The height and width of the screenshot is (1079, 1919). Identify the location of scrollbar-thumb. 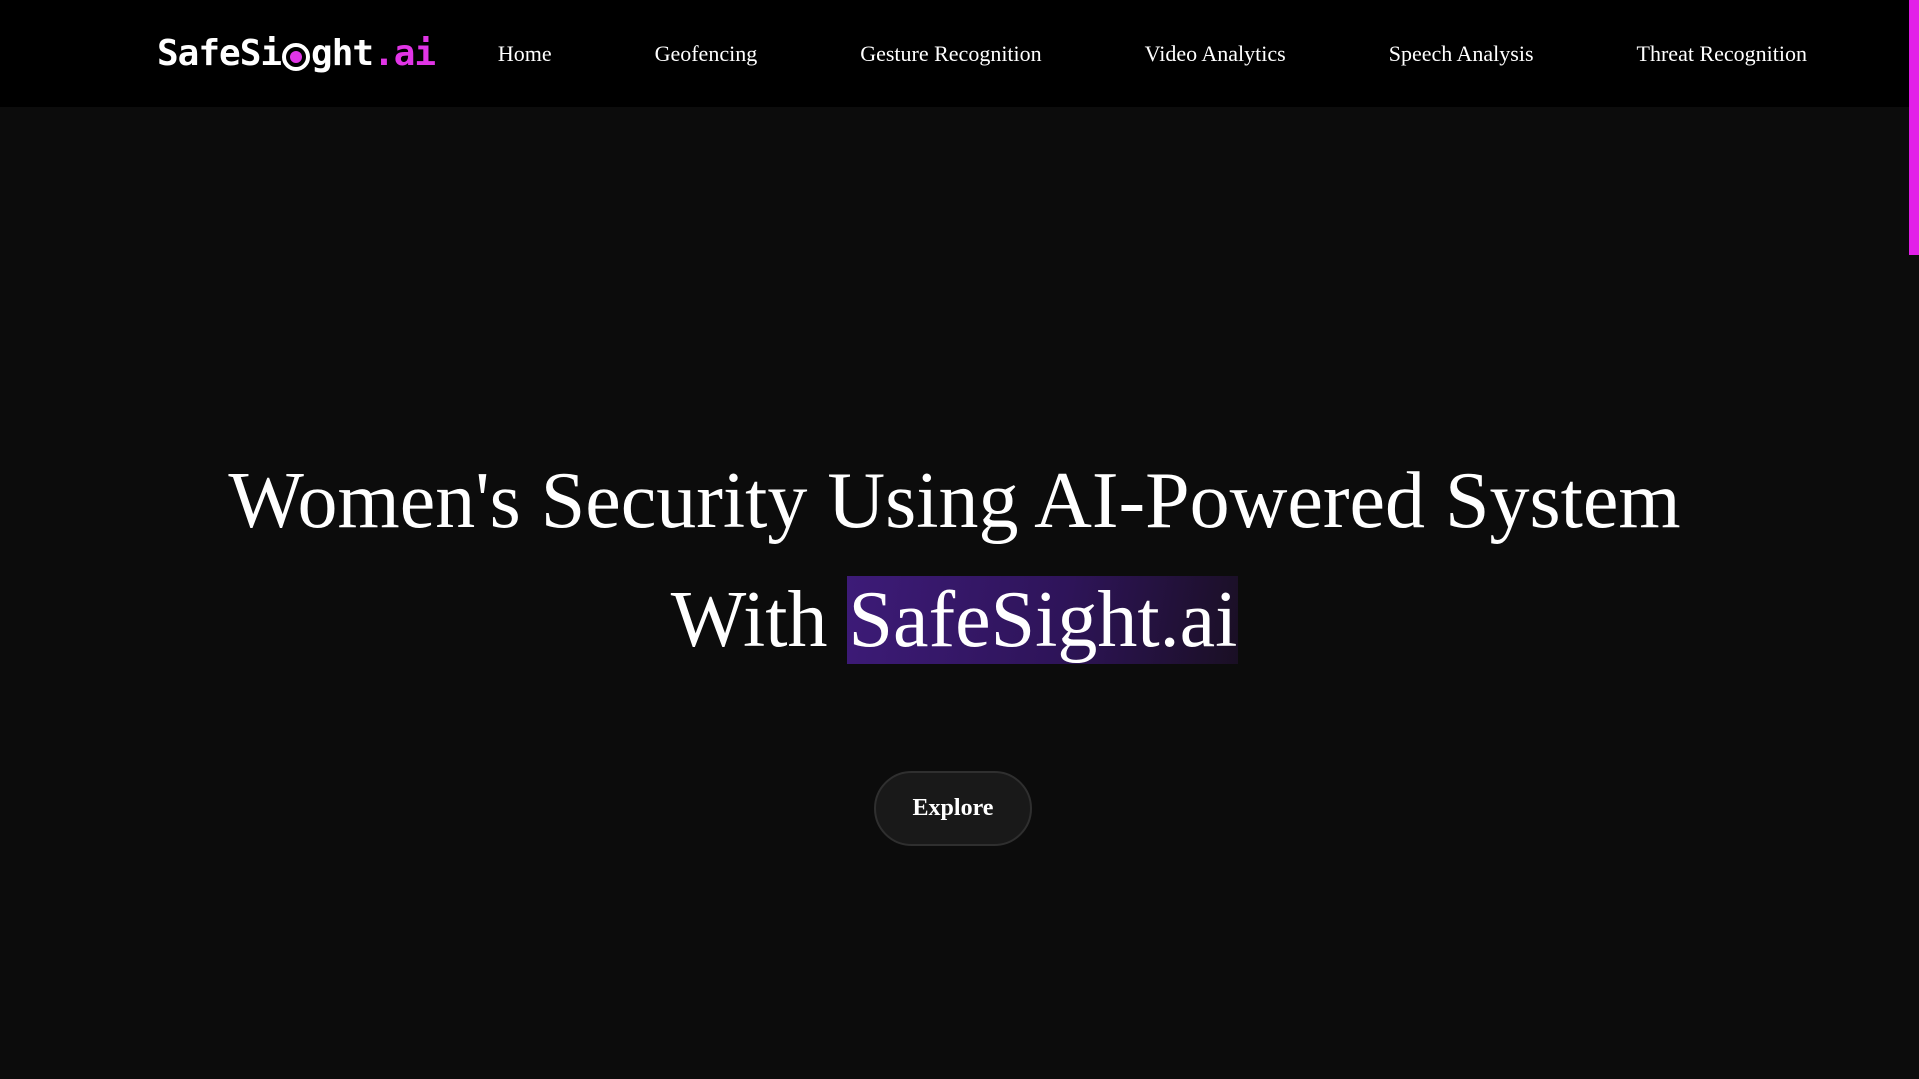
(1914, 127).